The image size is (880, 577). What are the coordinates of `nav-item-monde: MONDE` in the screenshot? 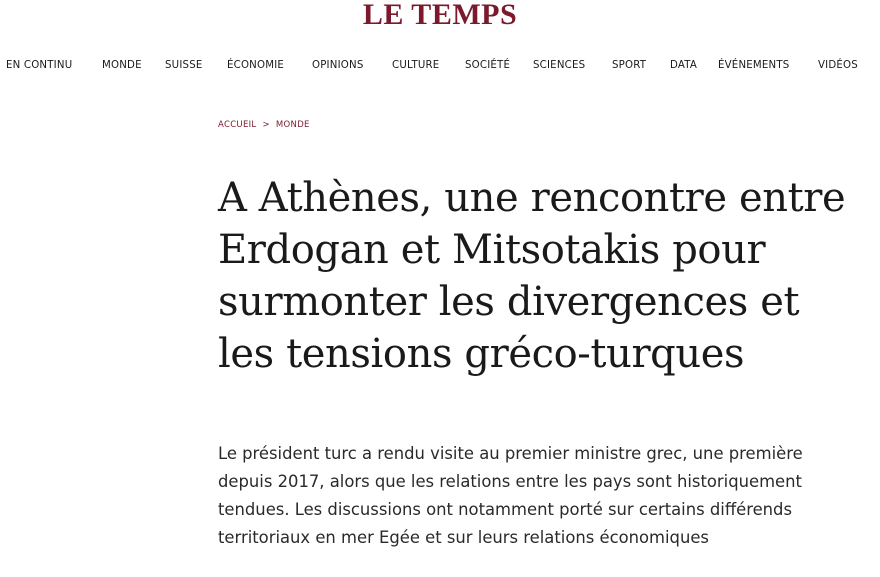 It's located at (122, 65).